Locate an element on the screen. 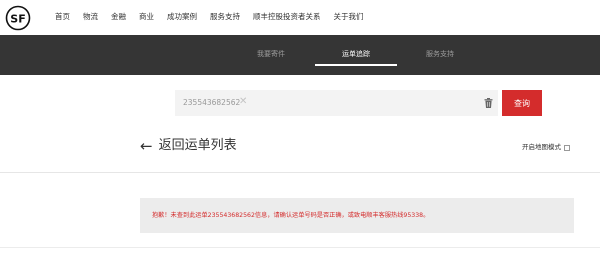 Image resolution: width=600 pixels, height=256 pixels. arrow-left-icon: ← is located at coordinates (146, 146).